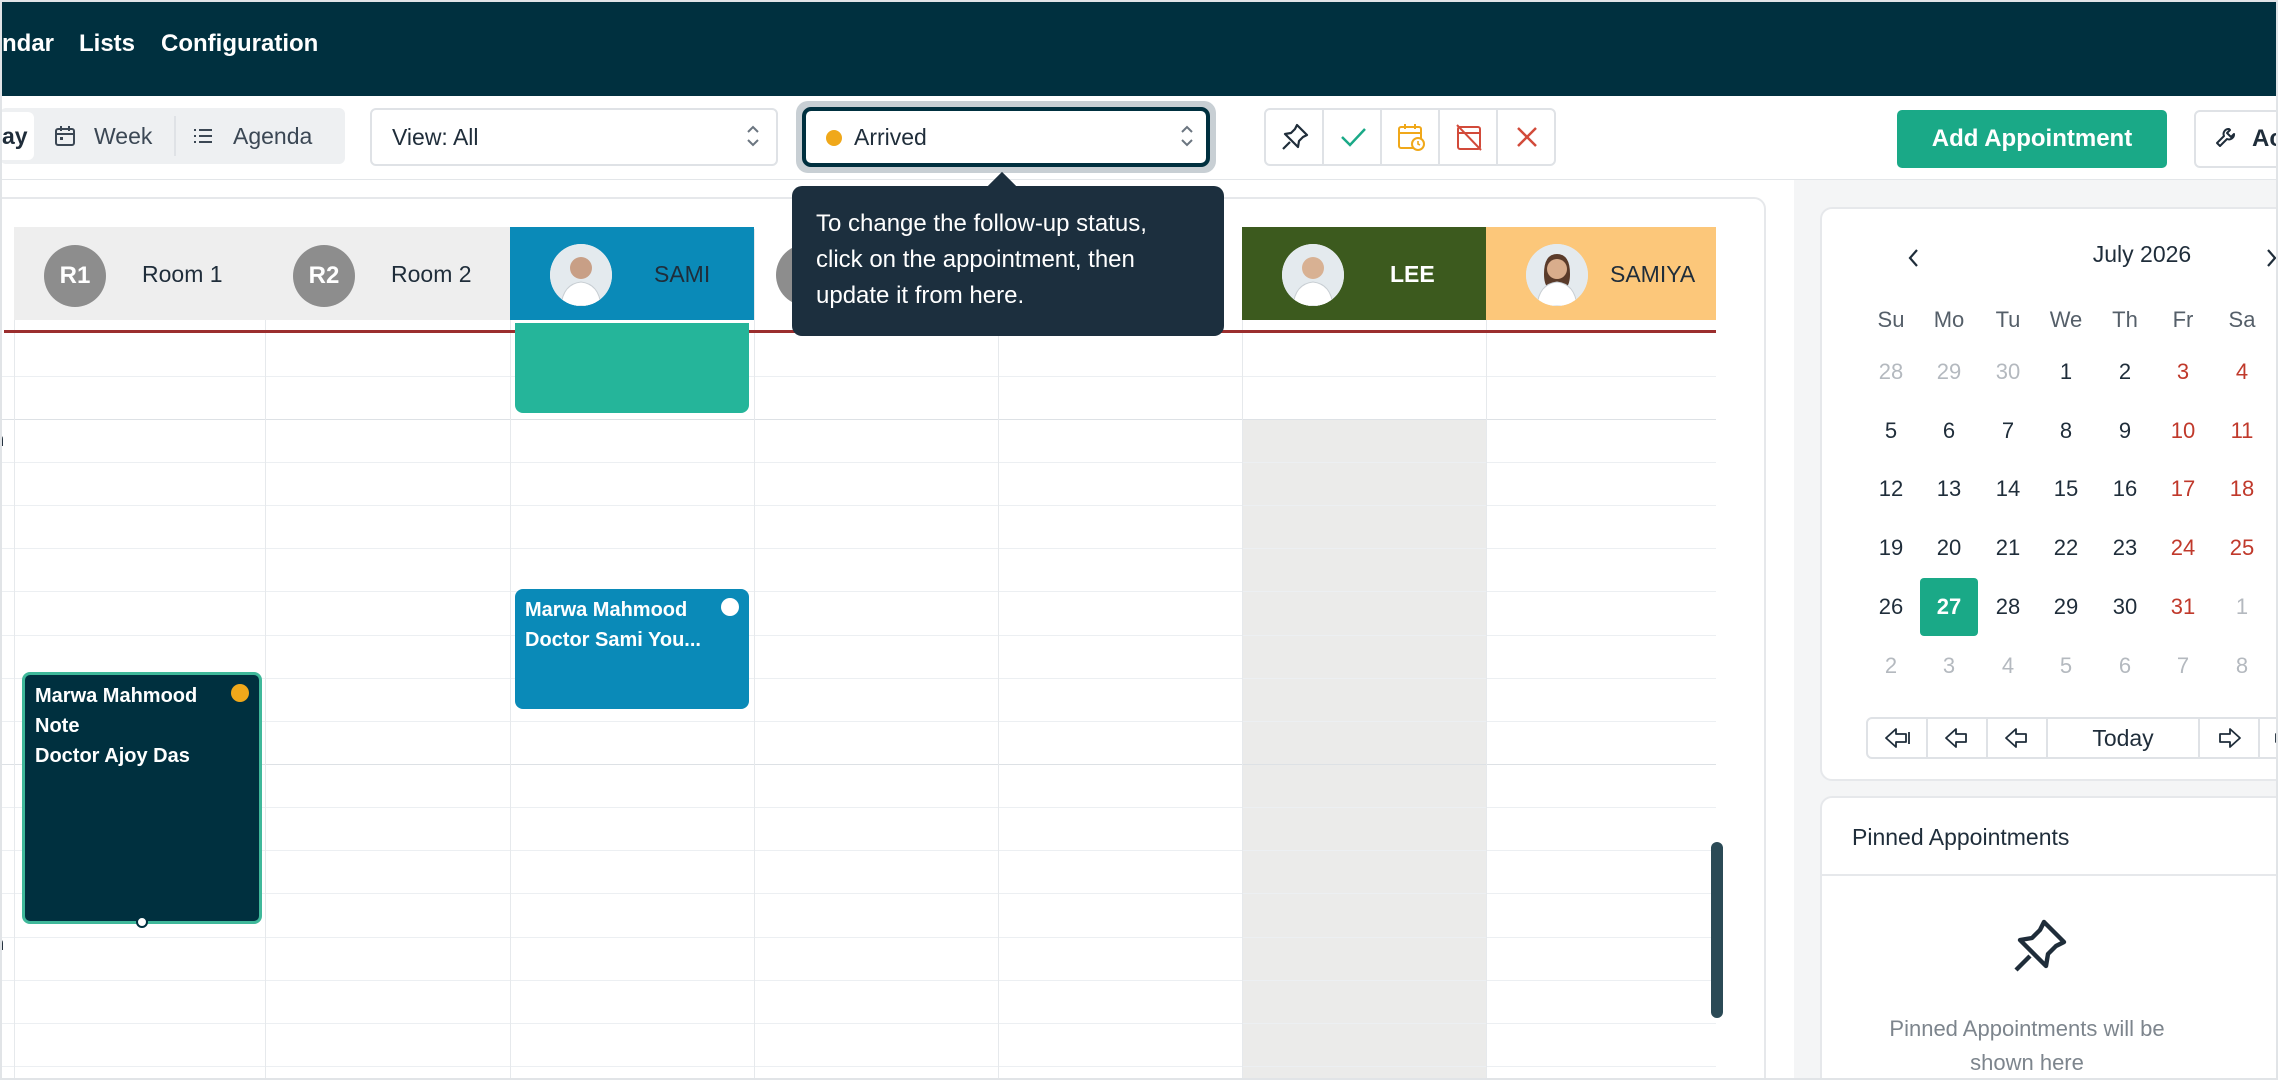  I want to click on confirm-button, so click(1353, 137).